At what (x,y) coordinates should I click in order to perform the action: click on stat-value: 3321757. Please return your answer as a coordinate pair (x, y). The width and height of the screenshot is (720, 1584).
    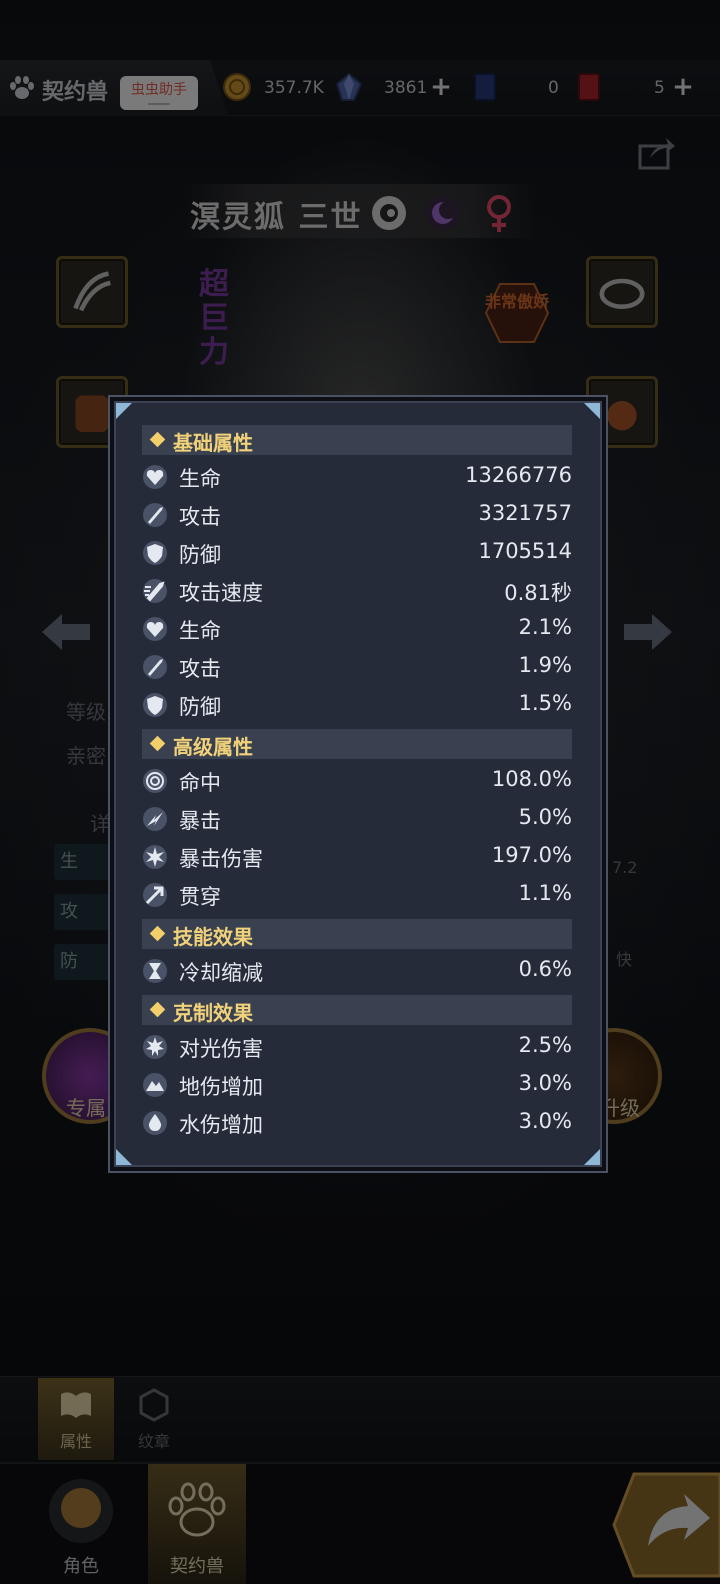
    Looking at the image, I should click on (525, 513).